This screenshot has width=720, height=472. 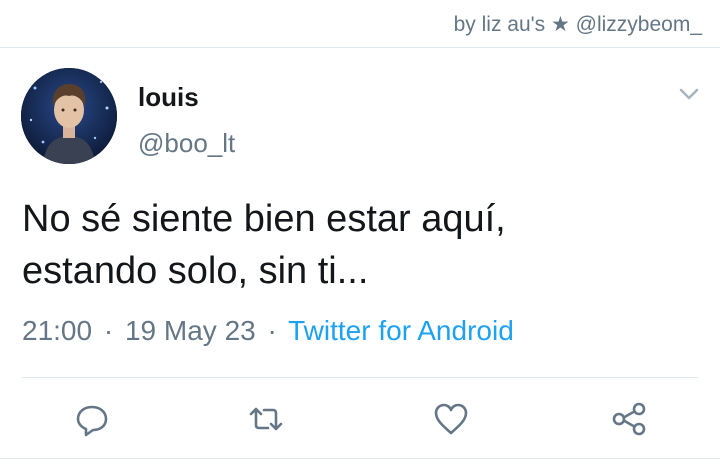 I want to click on chevron-down-icon, so click(x=689, y=94).